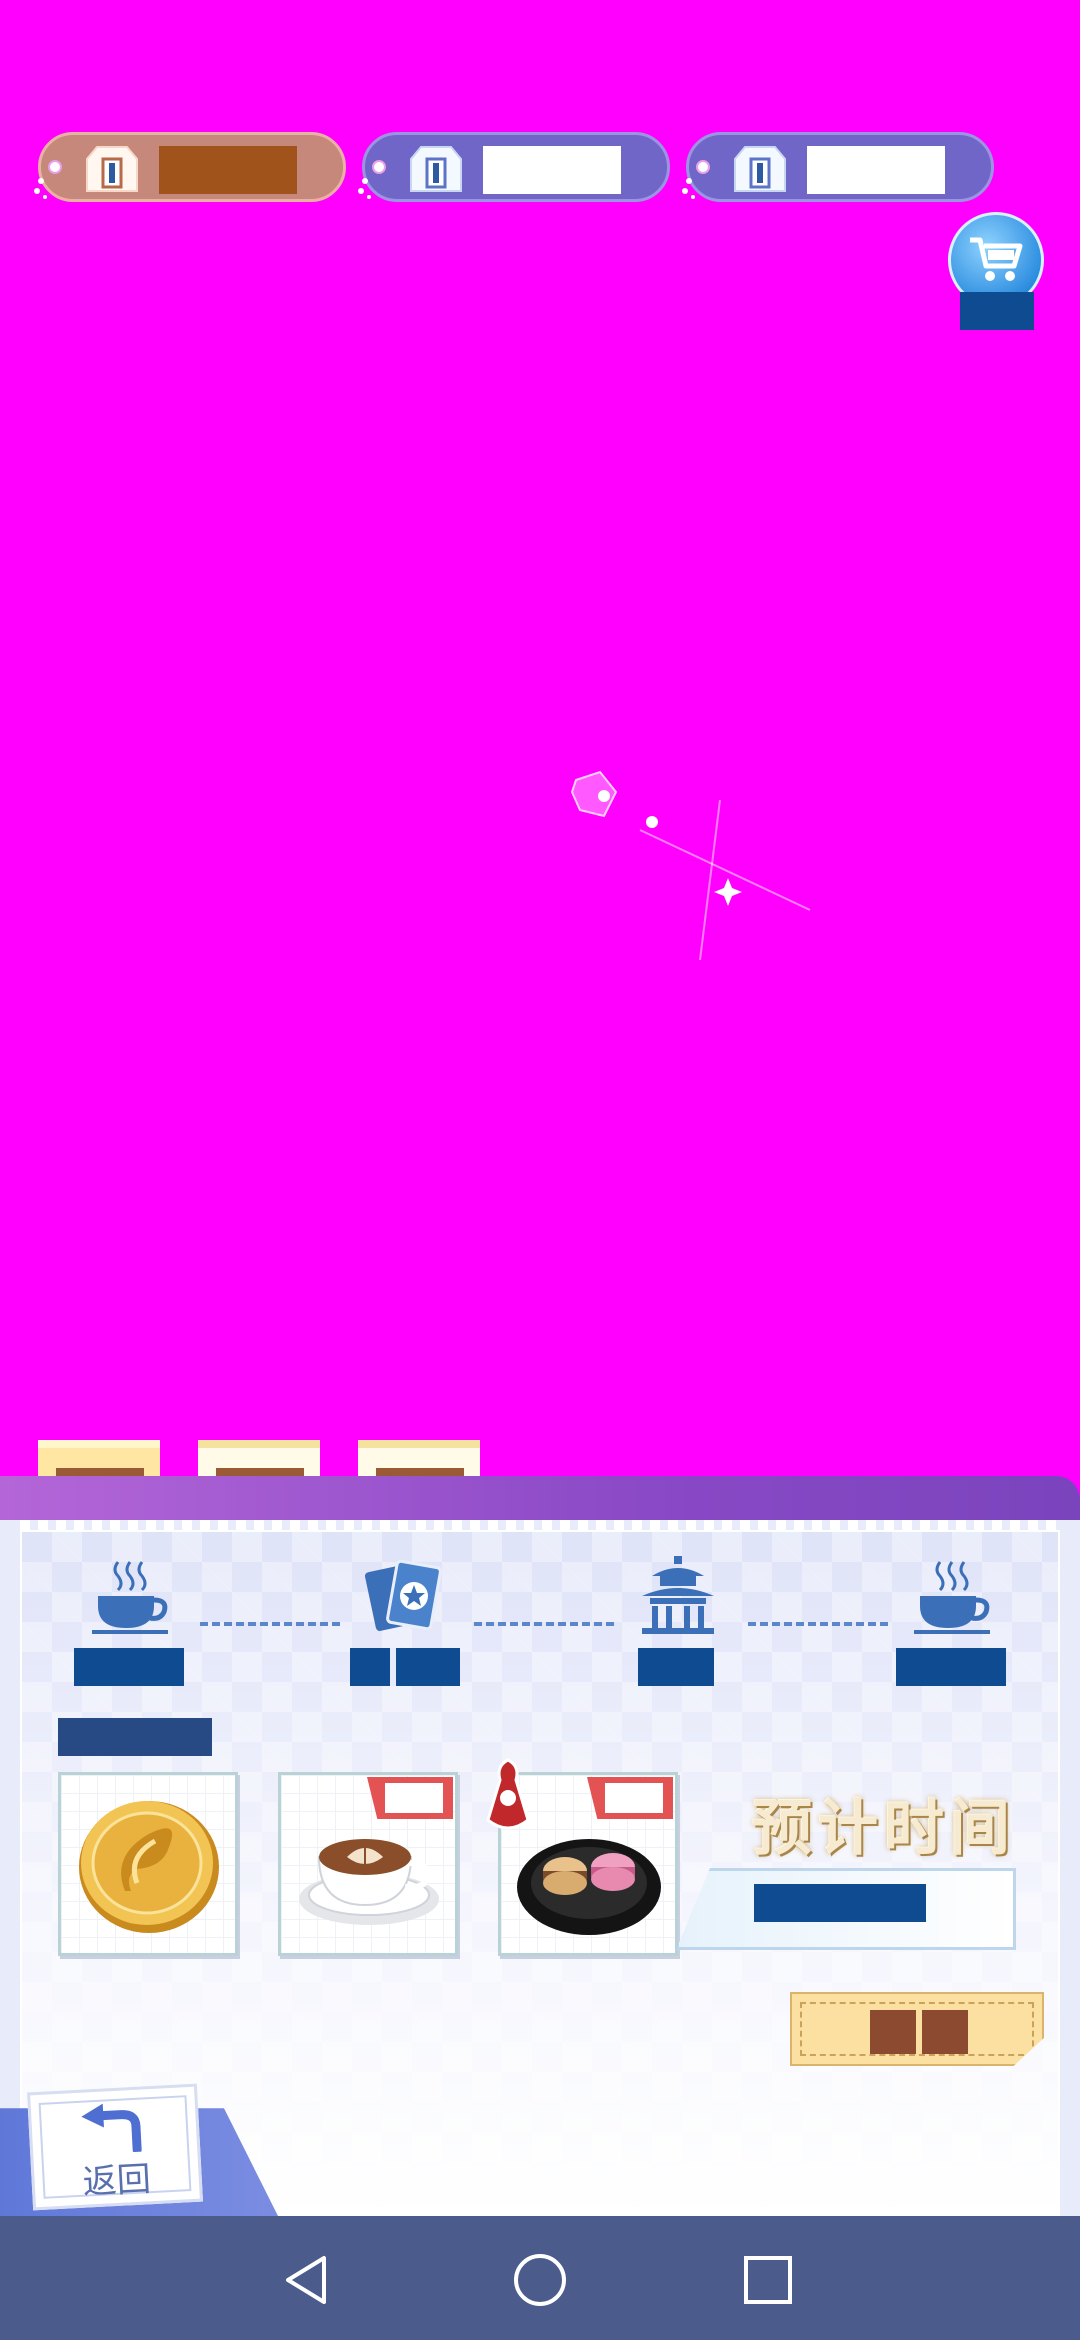  Describe the element at coordinates (690, 865) in the screenshot. I see `sparkle-decoration-icon` at that location.